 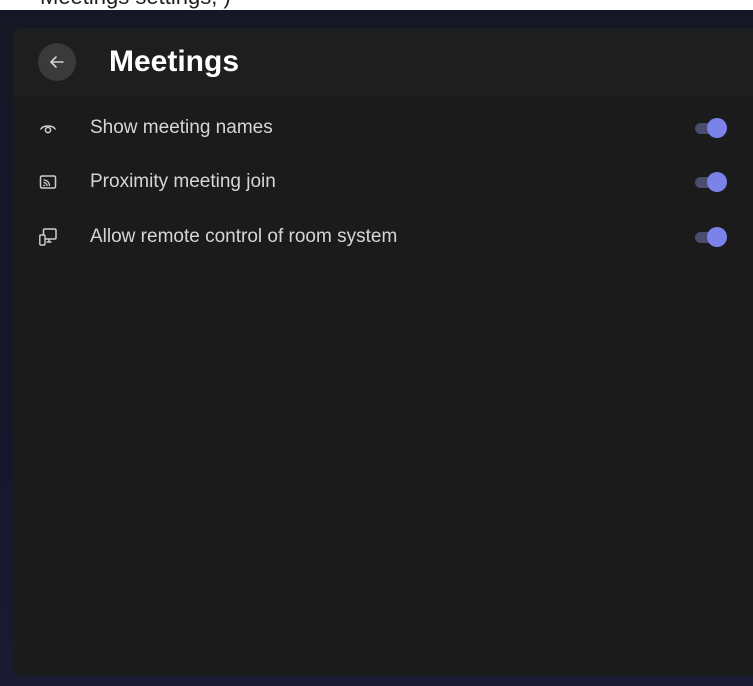 I want to click on proximity-meeting-join-toggle, so click(x=710, y=182).